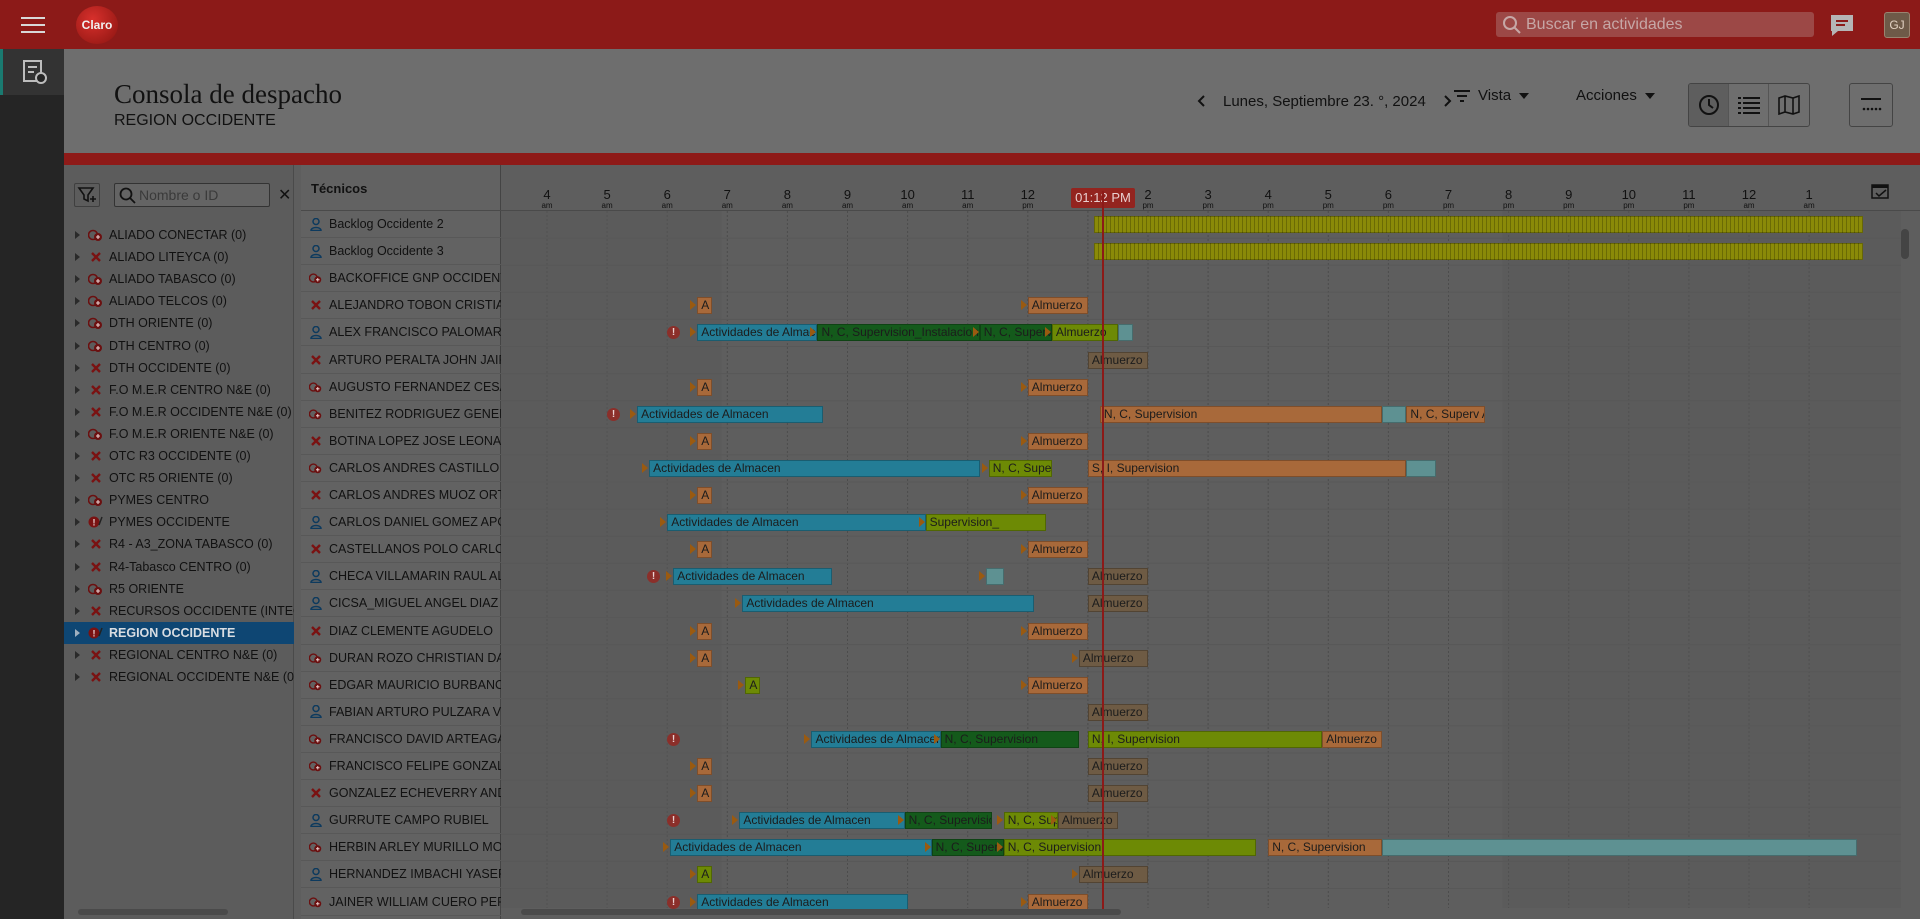 This screenshot has width=1920, height=919. What do you see at coordinates (1749, 105) in the screenshot?
I see `list-view-button` at bounding box center [1749, 105].